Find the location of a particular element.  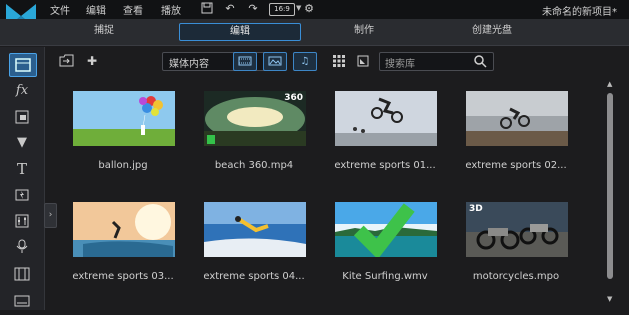

search-placeholder: 搜索库 is located at coordinates (400, 64).